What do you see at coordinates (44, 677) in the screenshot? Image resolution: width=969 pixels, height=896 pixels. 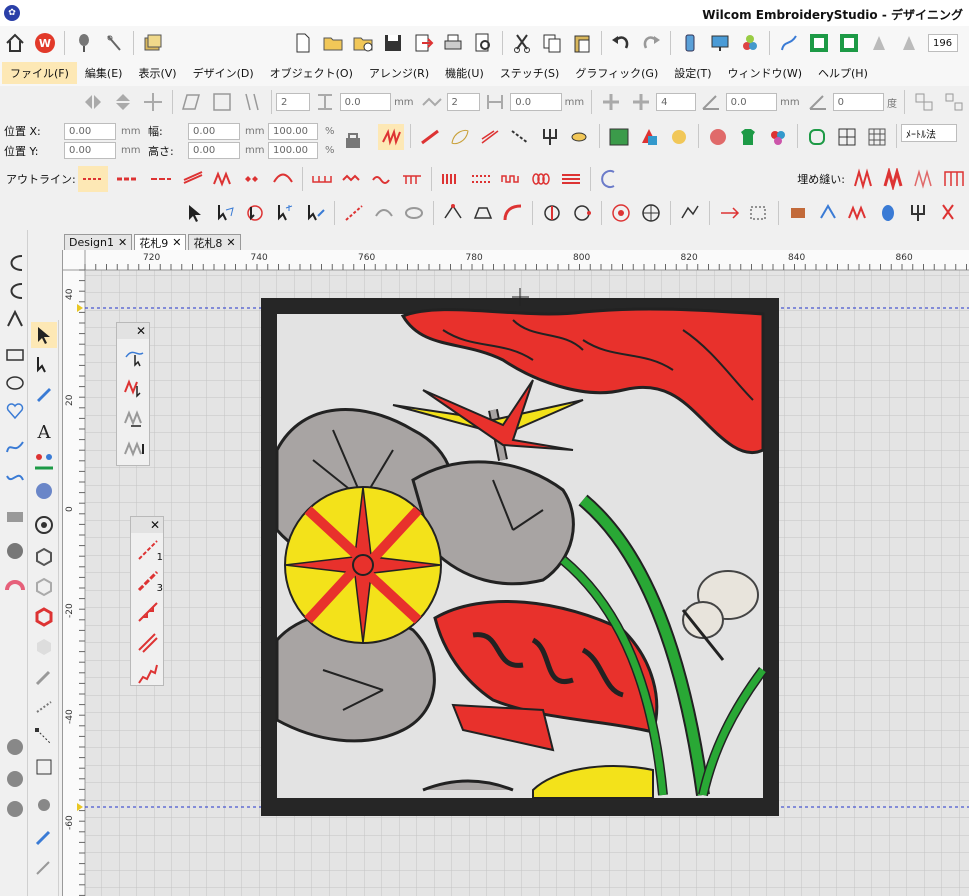 I see `knife-icon` at bounding box center [44, 677].